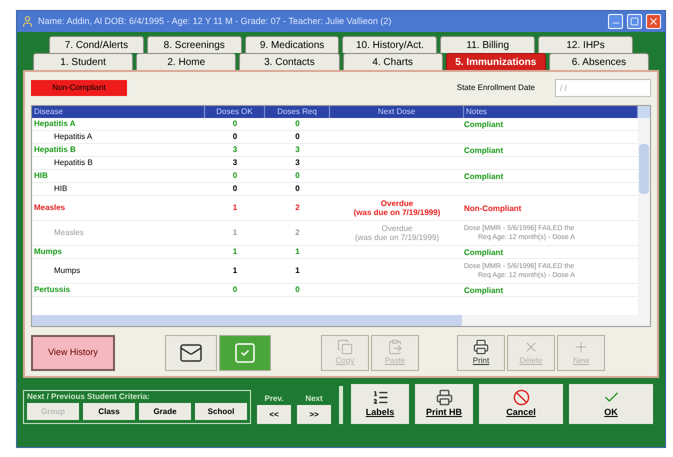  What do you see at coordinates (345, 347) in the screenshot?
I see `copy-icon` at bounding box center [345, 347].